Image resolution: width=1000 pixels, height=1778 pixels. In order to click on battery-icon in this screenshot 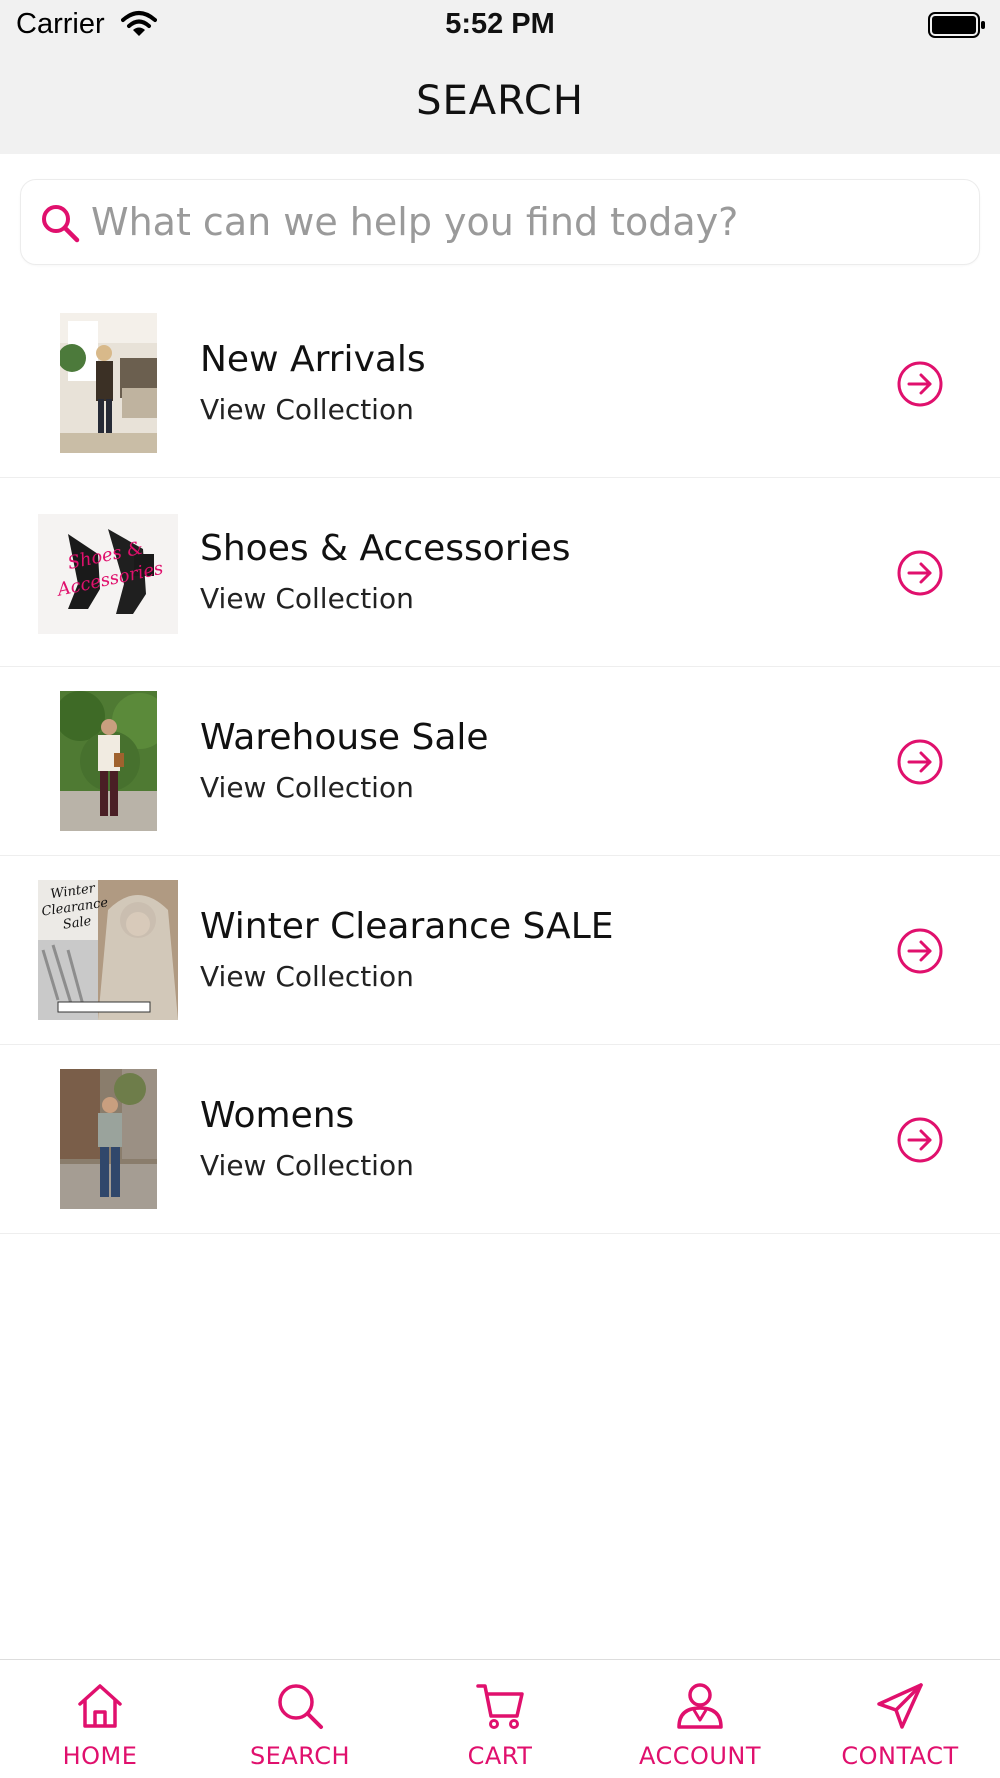, I will do `click(956, 25)`.